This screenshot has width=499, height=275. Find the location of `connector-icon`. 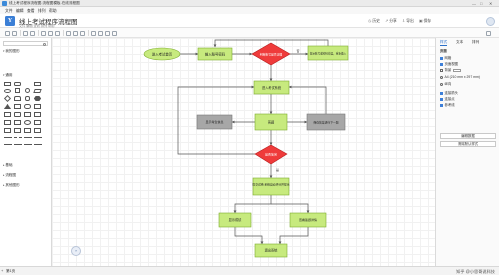

connector-icon is located at coordinates (93, 33).